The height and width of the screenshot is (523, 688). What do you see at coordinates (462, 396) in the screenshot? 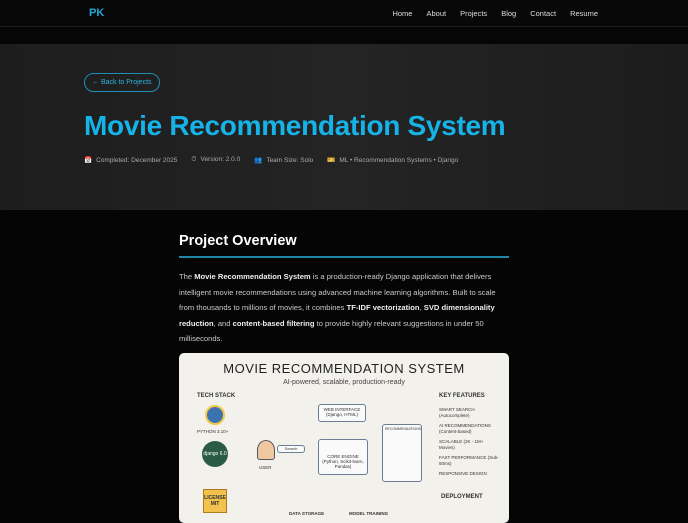
I see `key-features-label: KEY FEATURES` at bounding box center [462, 396].